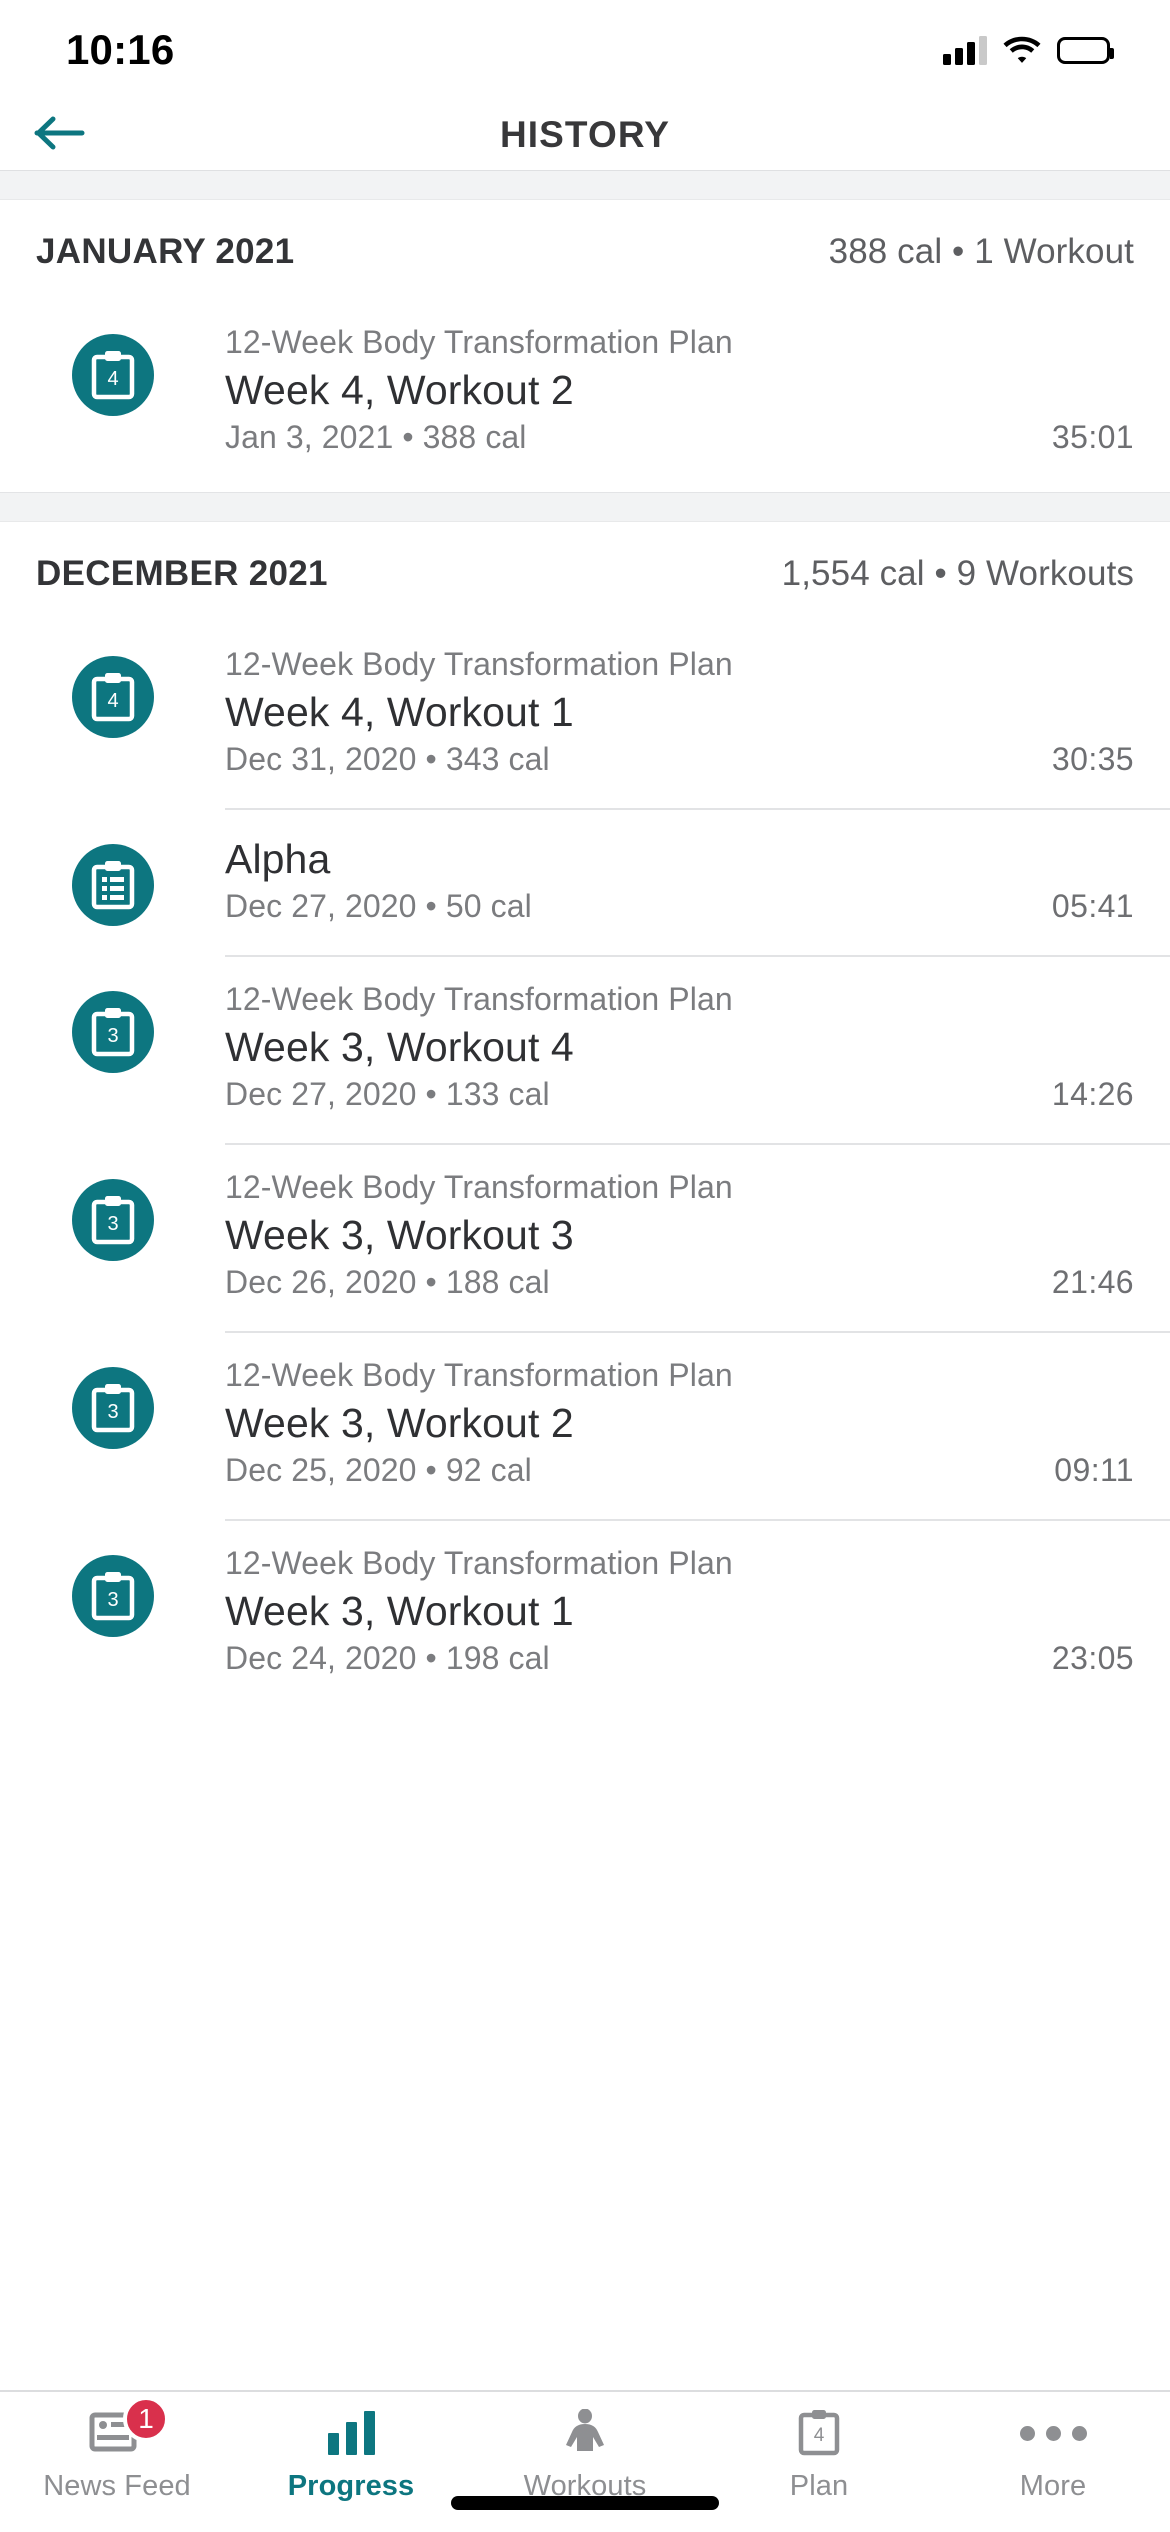 The height and width of the screenshot is (2532, 1170). I want to click on workout-meta: Dec 26, 2020 • 188 cal, so click(387, 1282).